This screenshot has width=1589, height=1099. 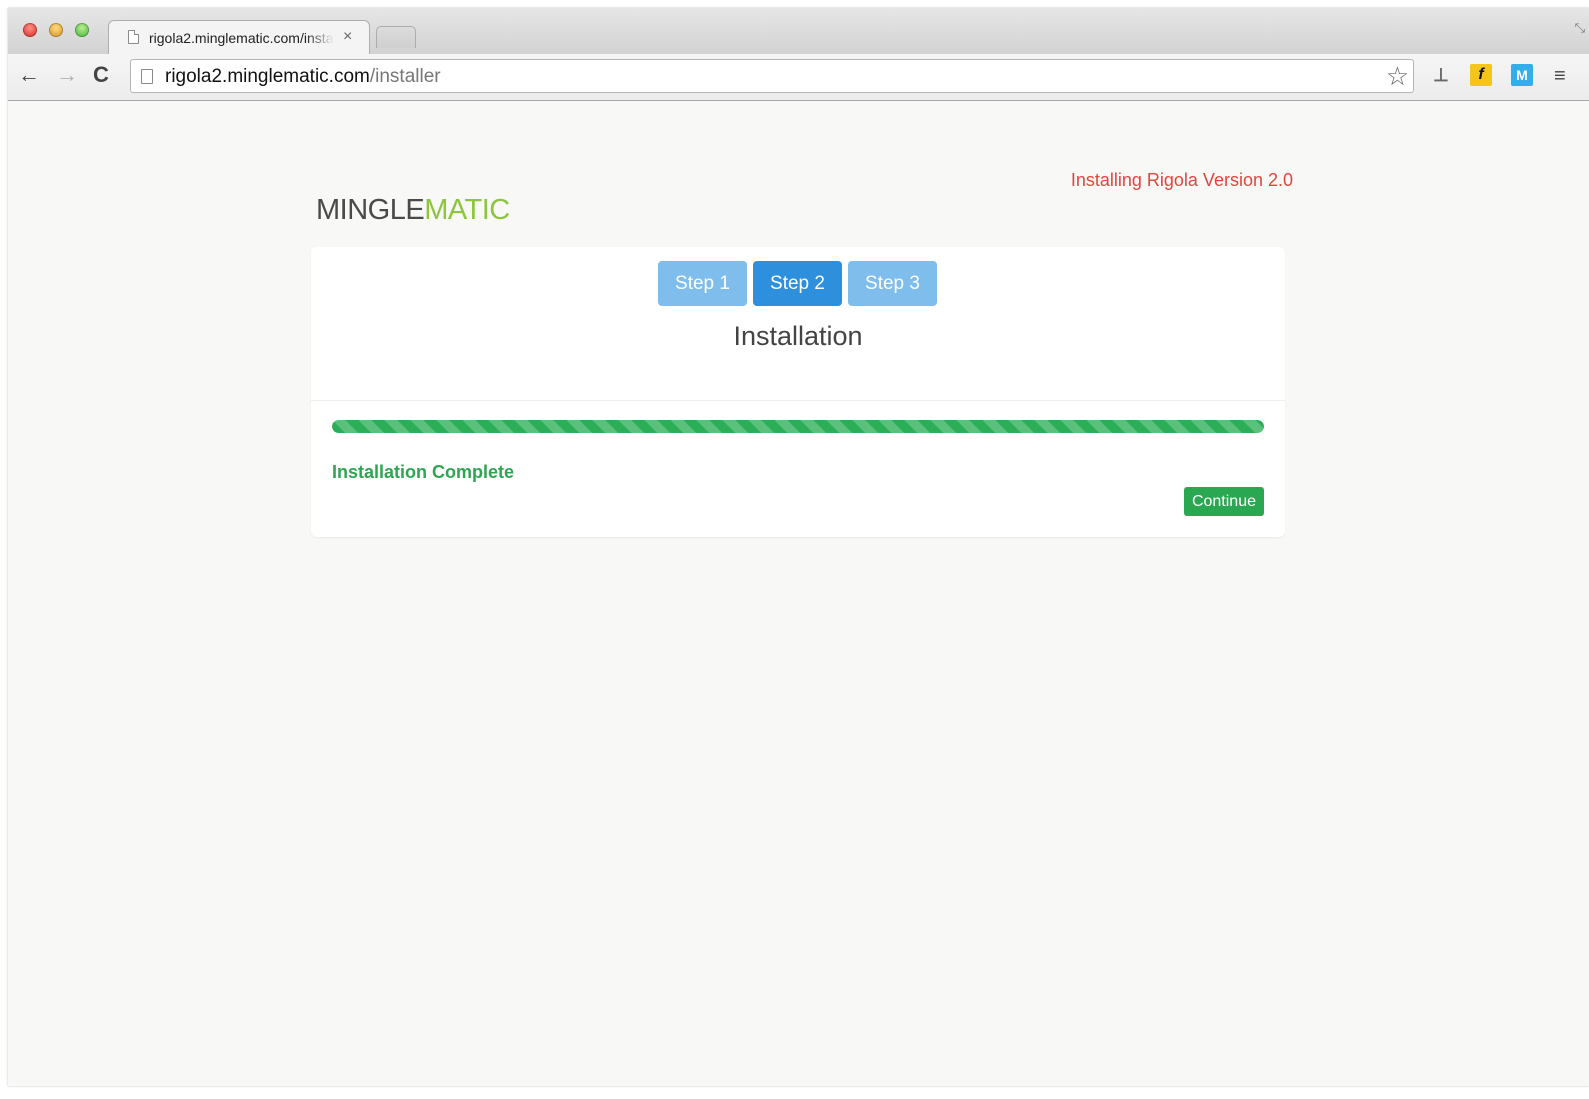 I want to click on tab-title: rigola2.minglematic.com/installer, so click(x=241, y=38).